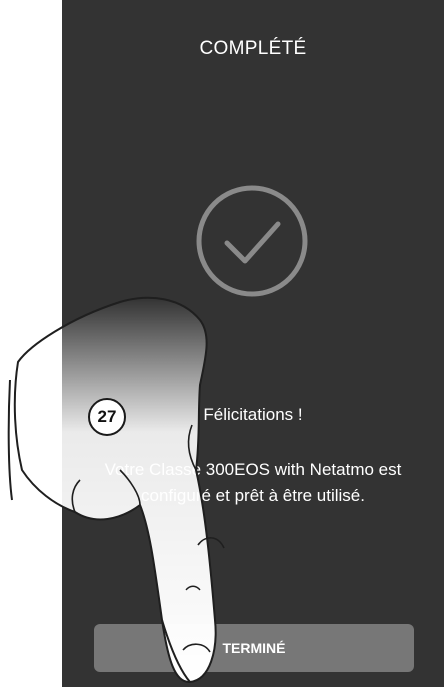 This screenshot has width=444, height=687. I want to click on message-line-2: configuré et prêt à être utilisé., so click(253, 495).